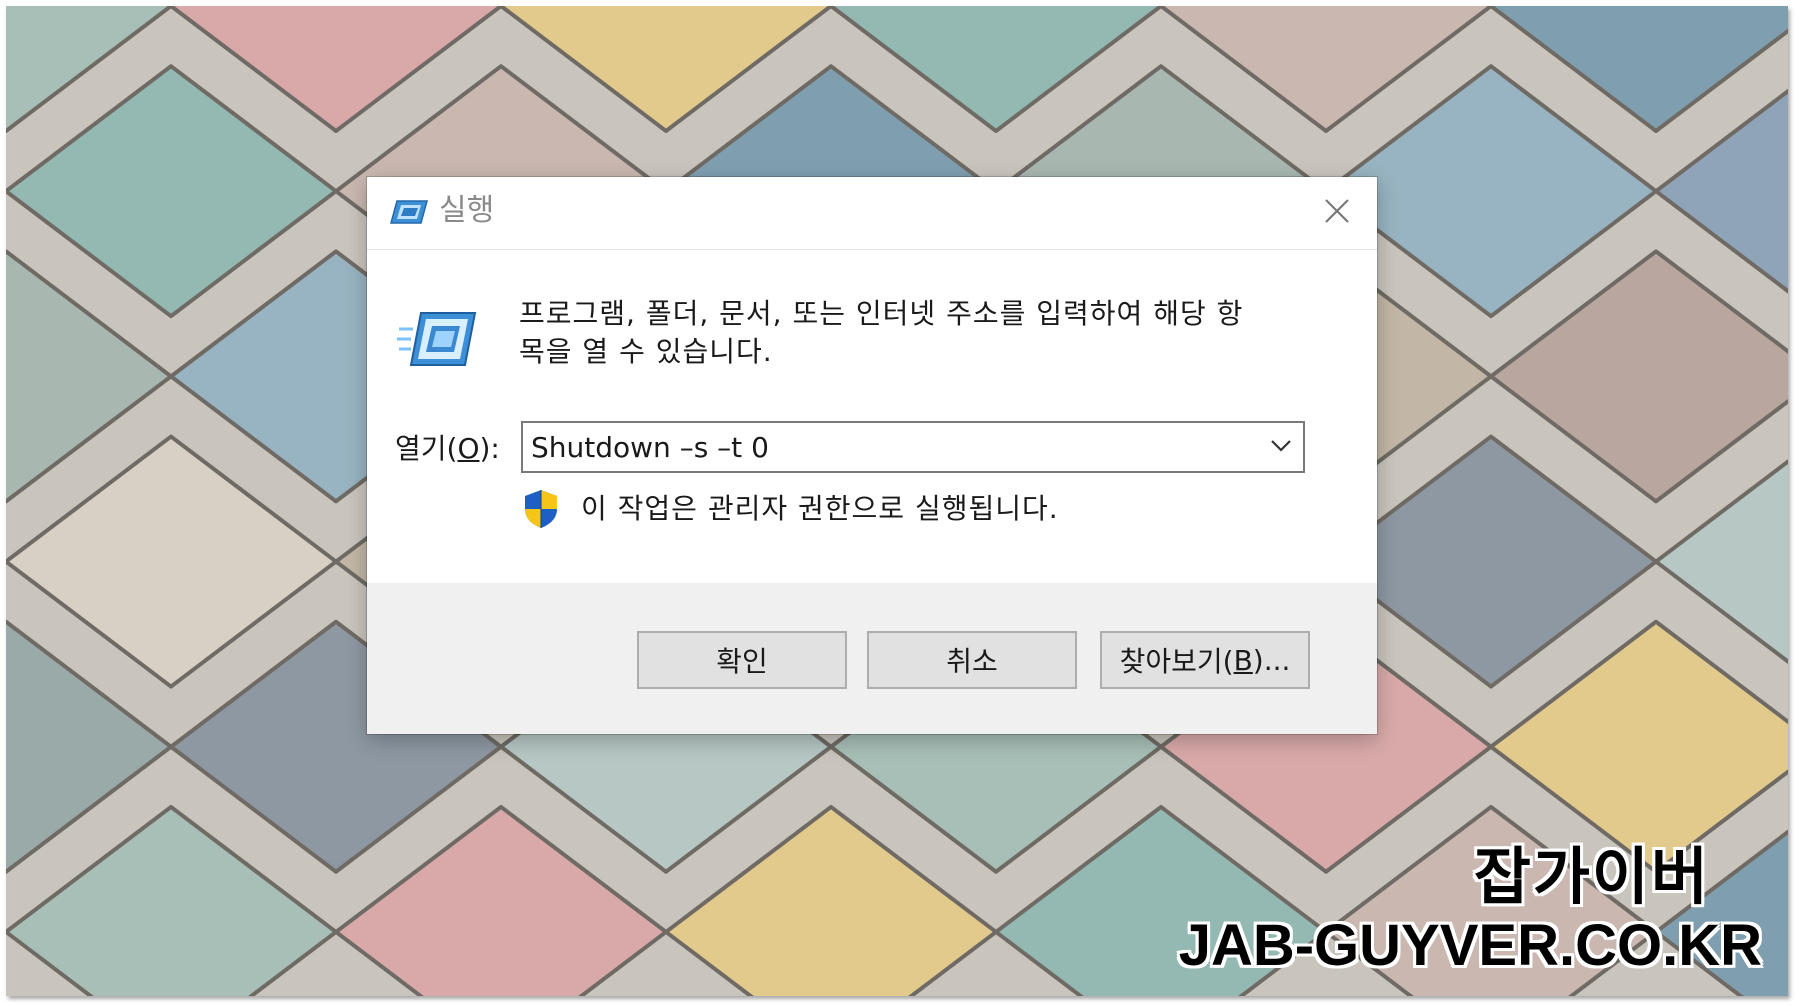 This screenshot has height=1007, width=1800. What do you see at coordinates (872, 213) in the screenshot?
I see `title-bar: 실행` at bounding box center [872, 213].